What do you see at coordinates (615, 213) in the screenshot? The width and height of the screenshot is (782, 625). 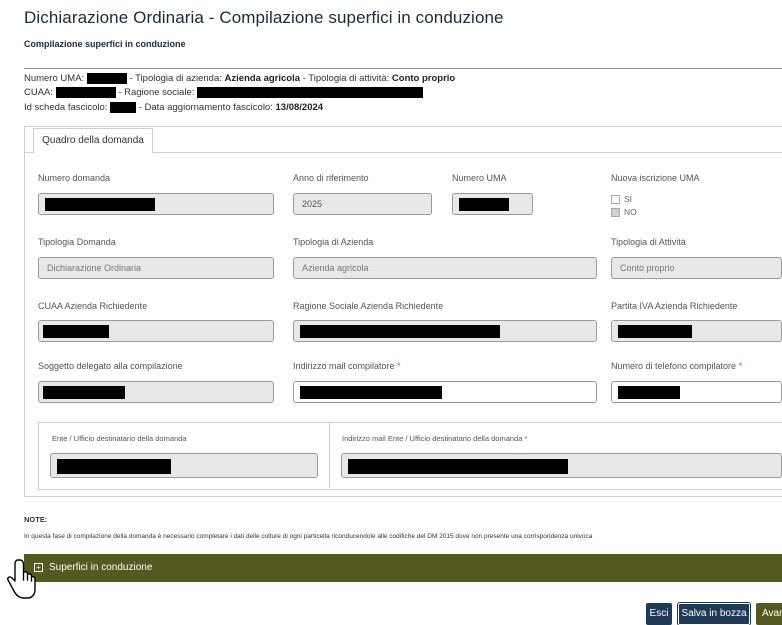 I see `checkbox-no` at bounding box center [615, 213].